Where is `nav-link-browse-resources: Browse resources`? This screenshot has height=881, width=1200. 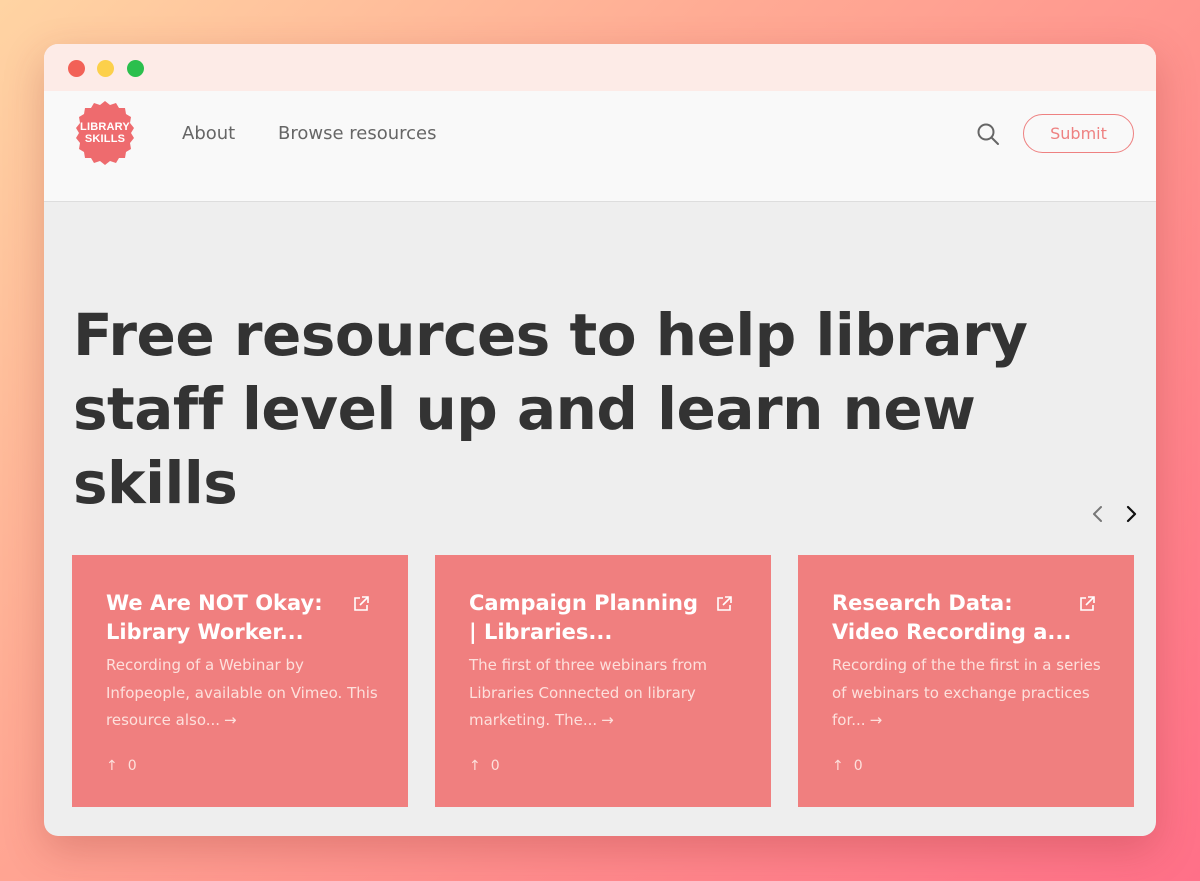 nav-link-browse-resources: Browse resources is located at coordinates (357, 133).